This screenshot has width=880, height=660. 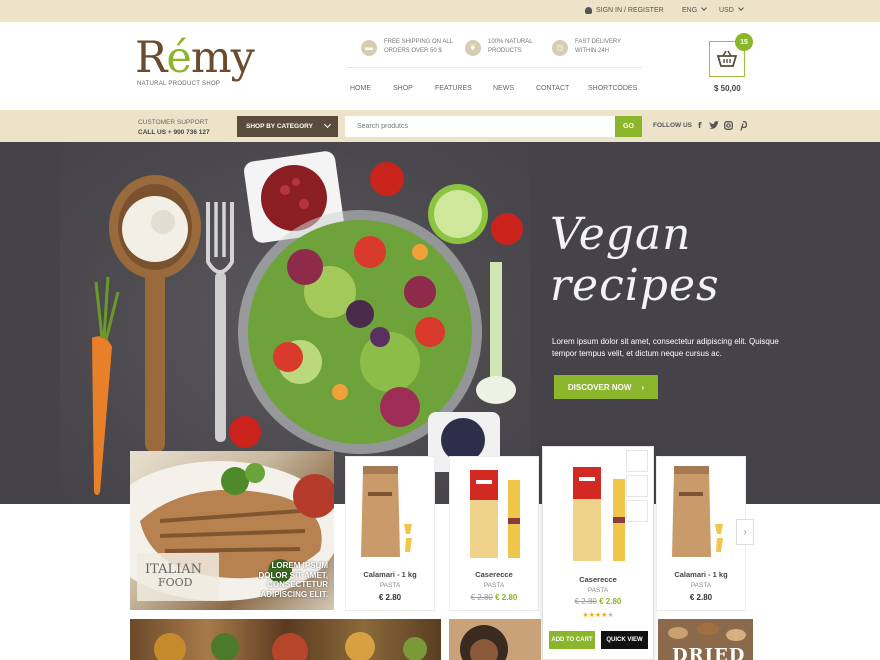 I want to click on product-card: Caserecce PASTA € 2.80 € 2.80, so click(x=494, y=533).